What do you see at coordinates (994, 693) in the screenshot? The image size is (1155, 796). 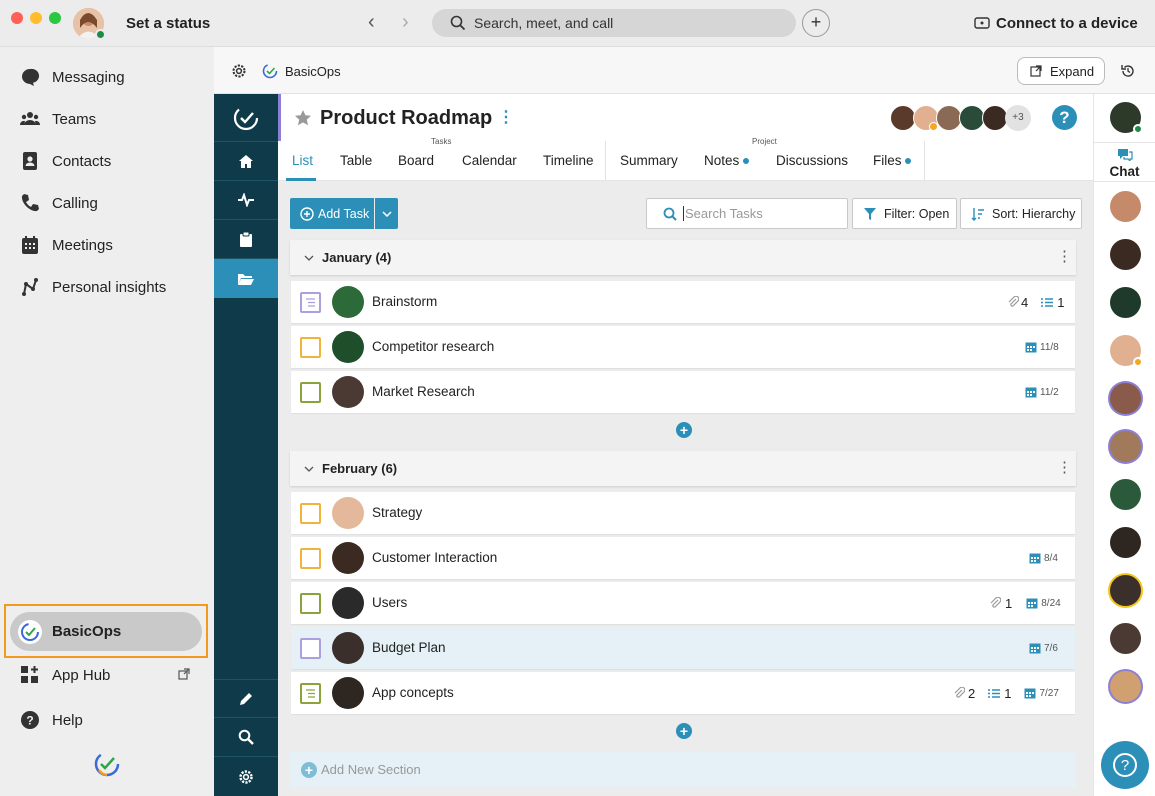 I see `subtask-list-icon` at bounding box center [994, 693].